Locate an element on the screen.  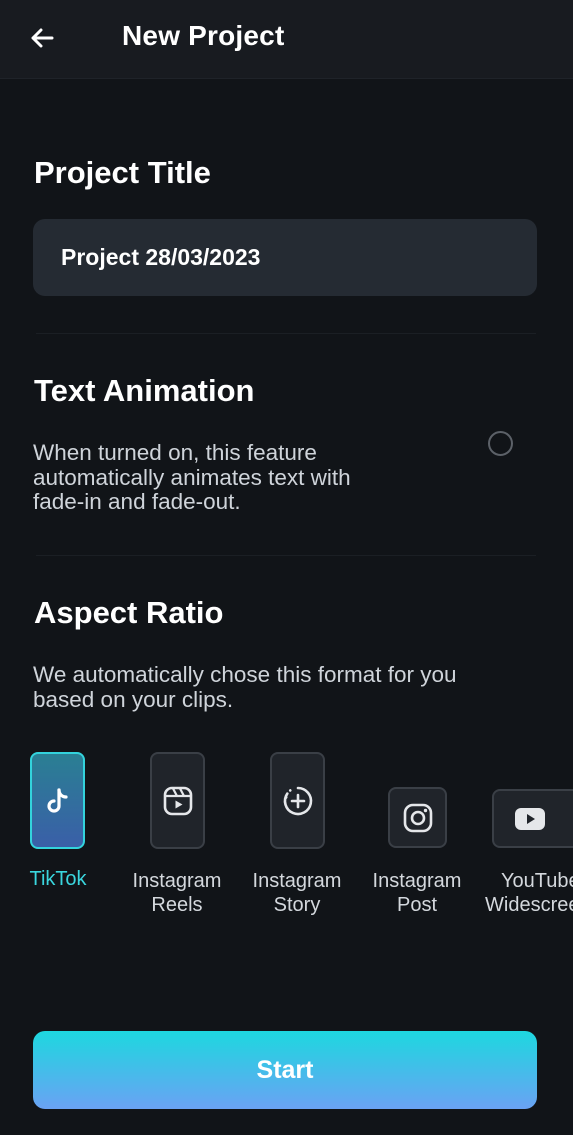
label-line: Post is located at coordinates (417, 905).